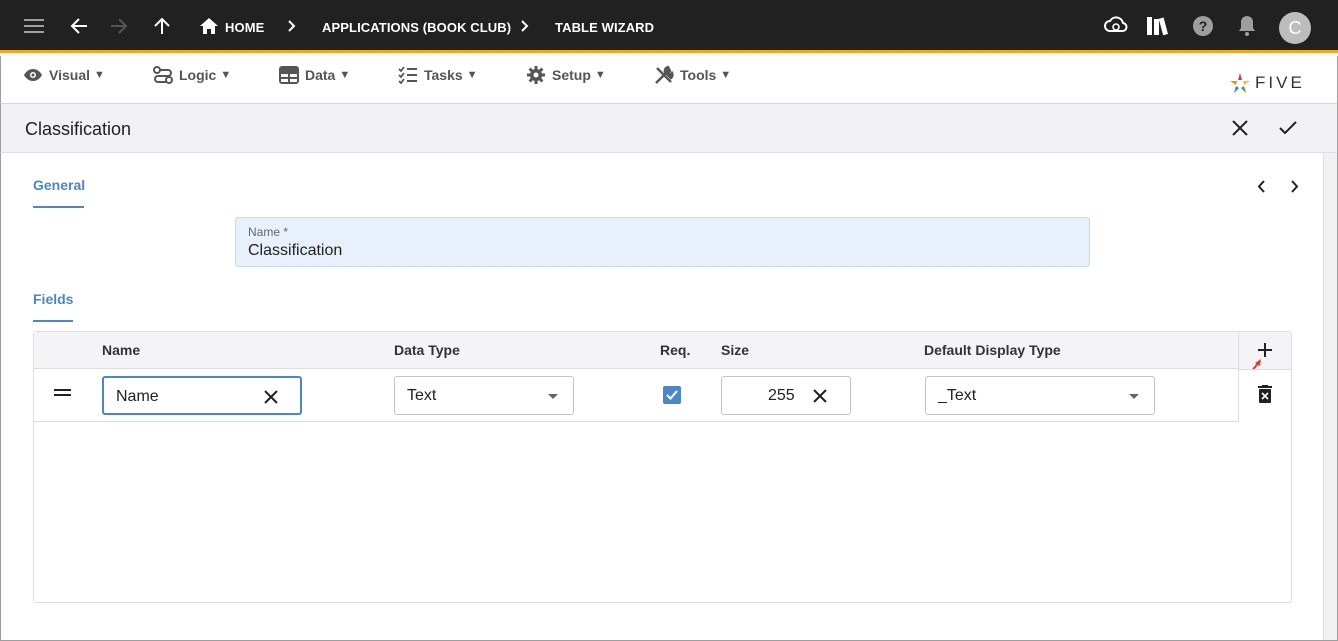 The height and width of the screenshot is (641, 1338). I want to click on menu-logic: Logic ▼, so click(192, 75).